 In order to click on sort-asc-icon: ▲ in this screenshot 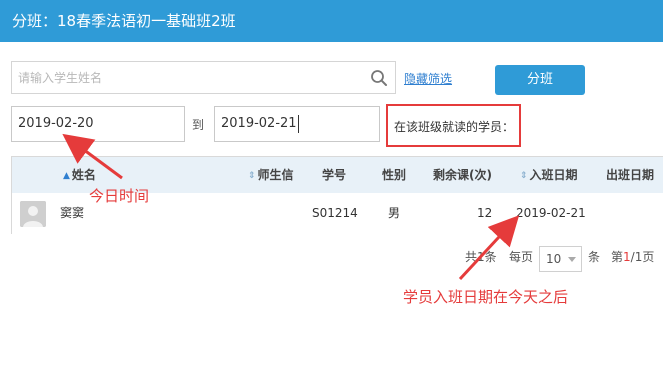, I will do `click(66, 176)`.